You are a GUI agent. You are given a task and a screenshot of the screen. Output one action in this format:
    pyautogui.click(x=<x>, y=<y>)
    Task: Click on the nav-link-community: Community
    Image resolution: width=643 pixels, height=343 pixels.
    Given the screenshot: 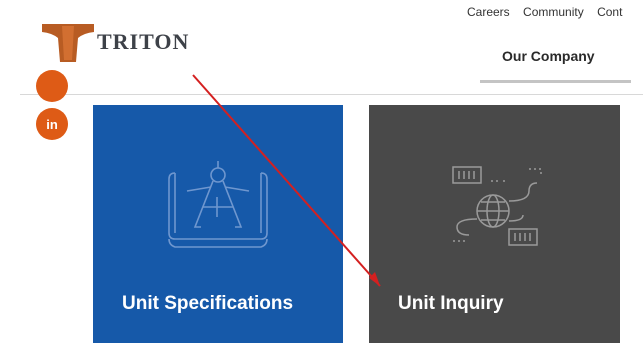 What is the action you would take?
    pyautogui.click(x=553, y=12)
    